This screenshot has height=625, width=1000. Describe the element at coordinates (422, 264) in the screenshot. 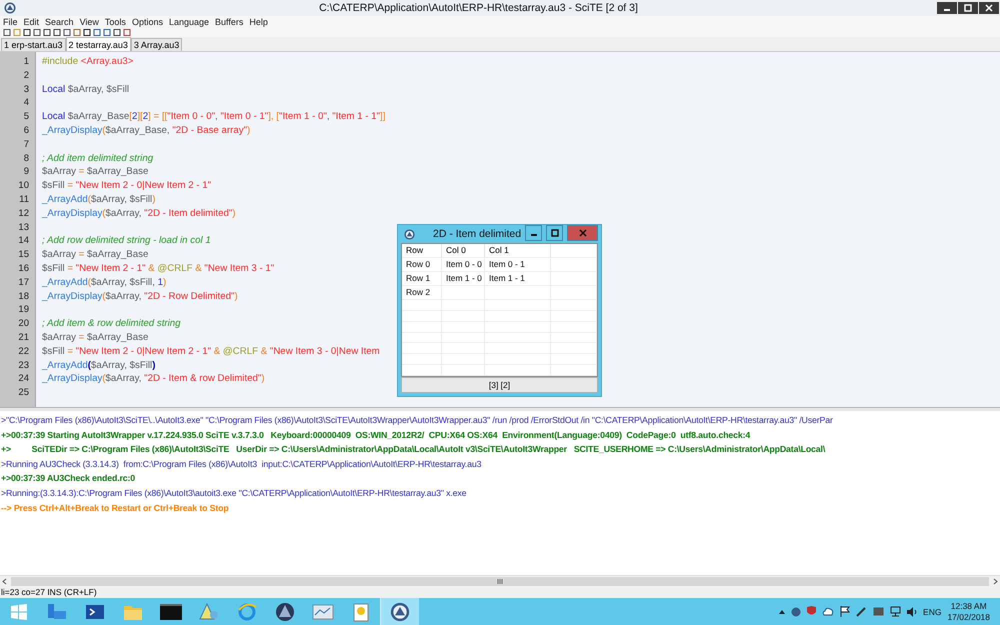

I see `table-cell: Row 0` at that location.